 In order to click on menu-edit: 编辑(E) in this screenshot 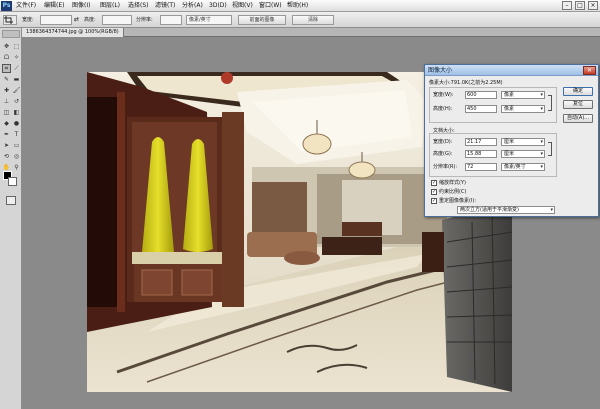, I will do `click(54, 6)`.